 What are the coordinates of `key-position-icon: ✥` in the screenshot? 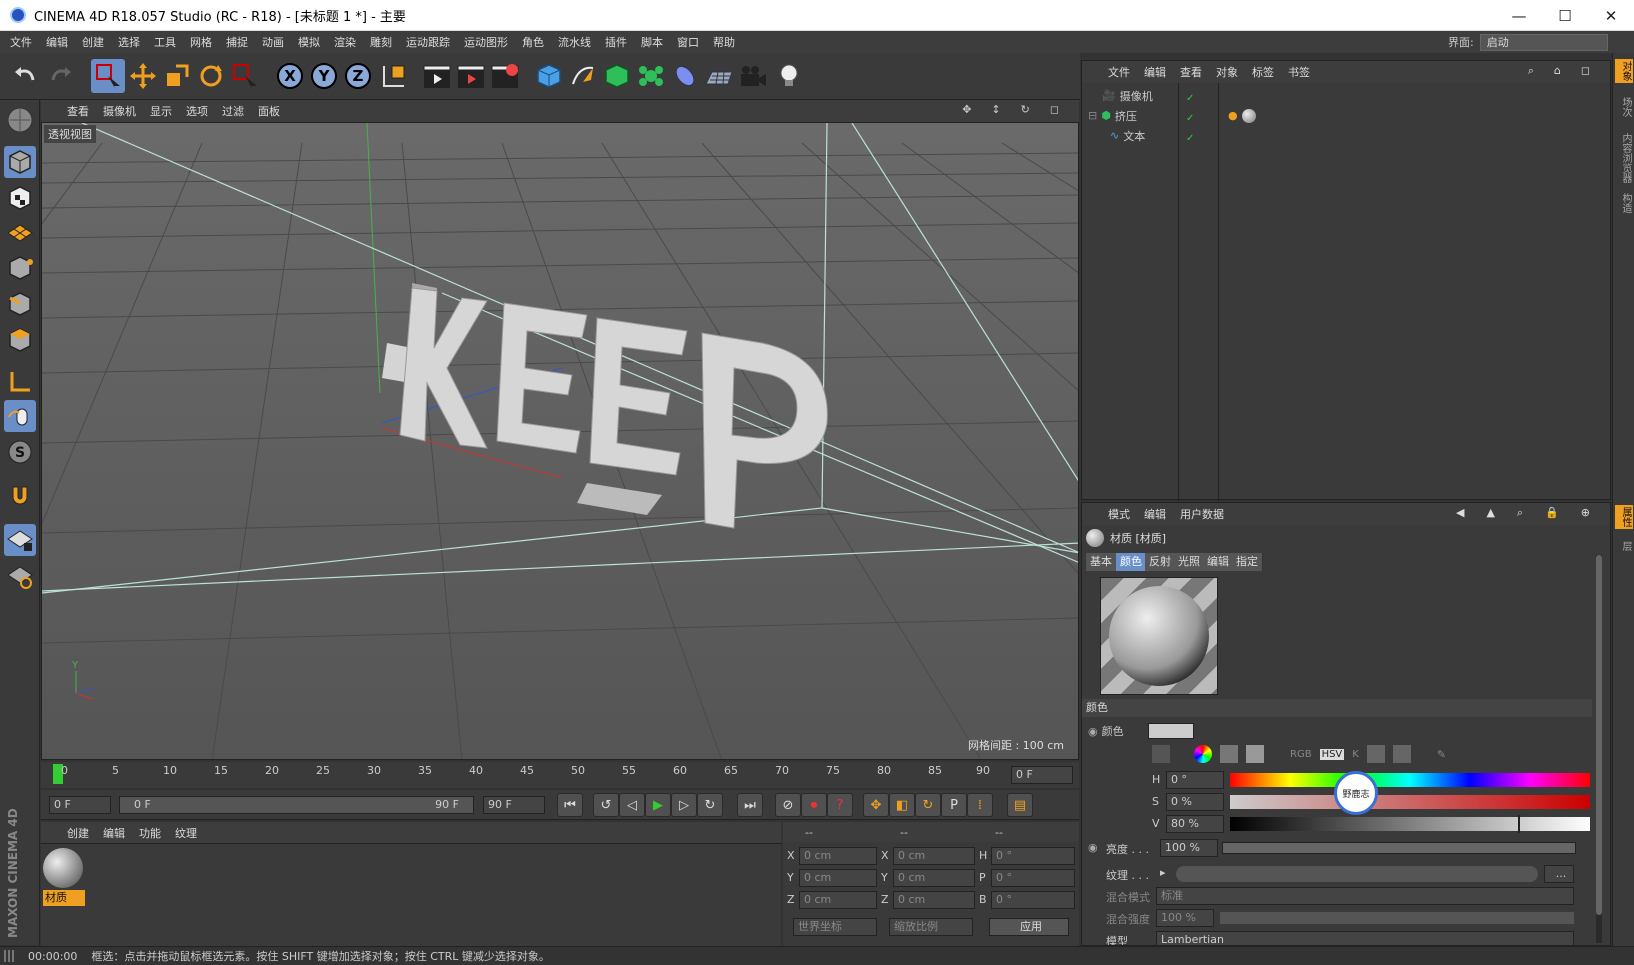 It's located at (876, 805).